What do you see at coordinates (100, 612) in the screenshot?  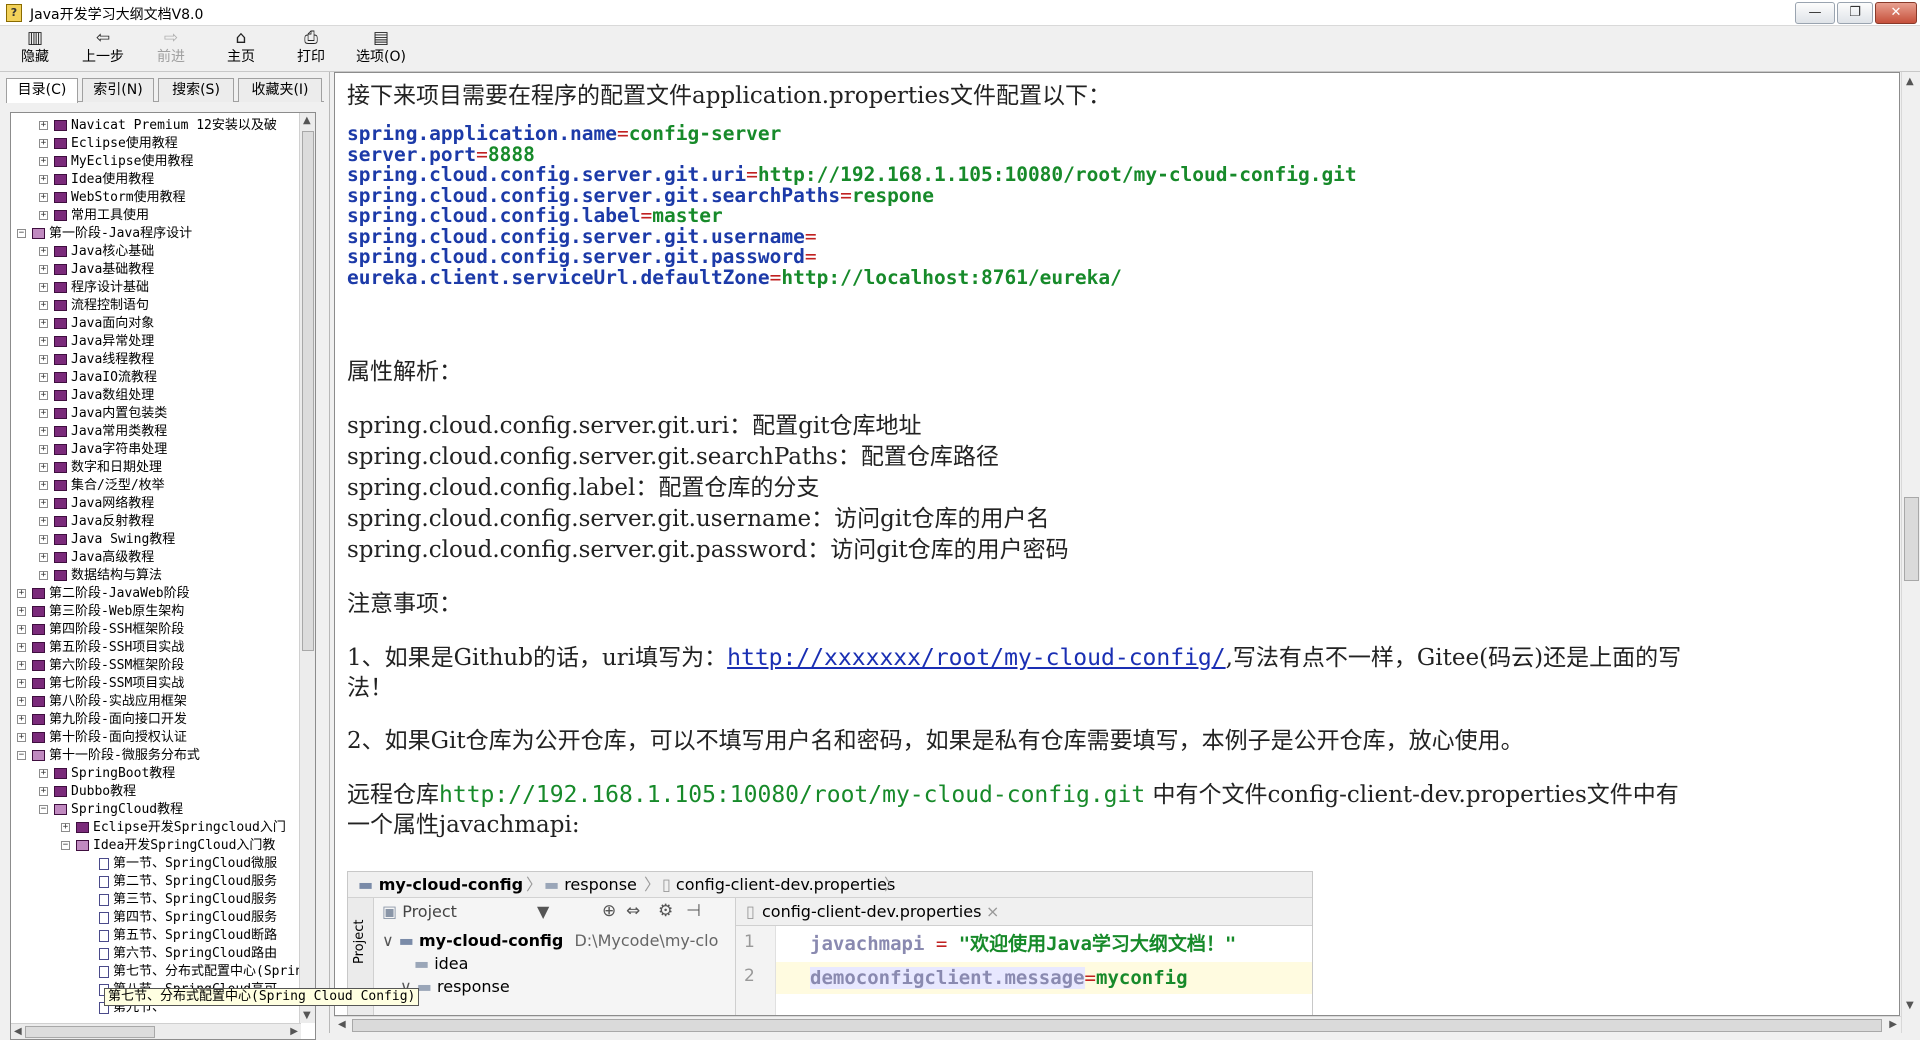 I see `tree-item: + 第三阶段-Web原生架构` at bounding box center [100, 612].